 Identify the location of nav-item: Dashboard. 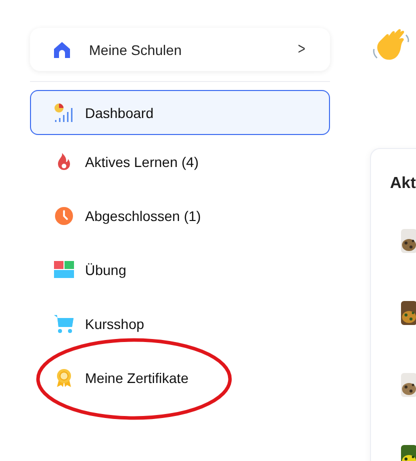
(180, 112).